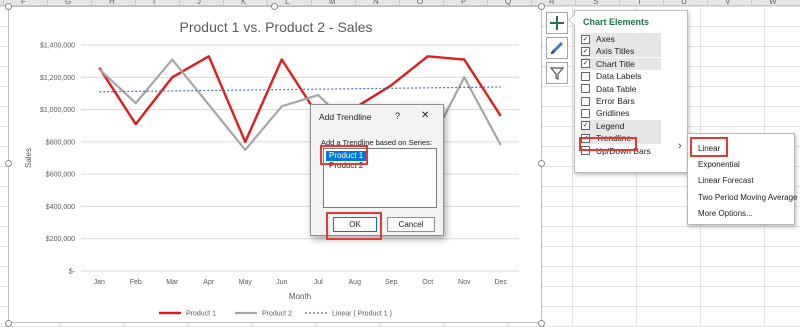 The height and width of the screenshot is (327, 800). Describe the element at coordinates (615, 63) in the screenshot. I see `chart-element-label: Chart Title` at that location.